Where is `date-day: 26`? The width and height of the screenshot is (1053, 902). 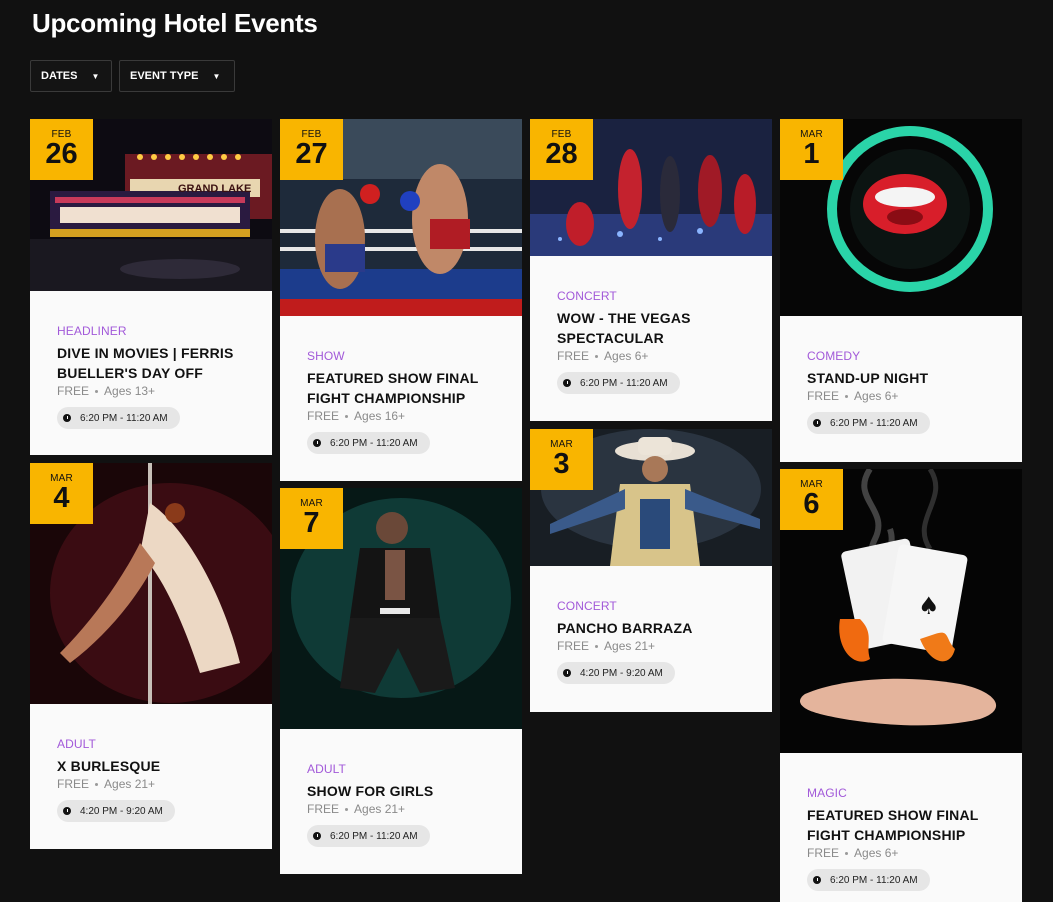
date-day: 26 is located at coordinates (61, 154).